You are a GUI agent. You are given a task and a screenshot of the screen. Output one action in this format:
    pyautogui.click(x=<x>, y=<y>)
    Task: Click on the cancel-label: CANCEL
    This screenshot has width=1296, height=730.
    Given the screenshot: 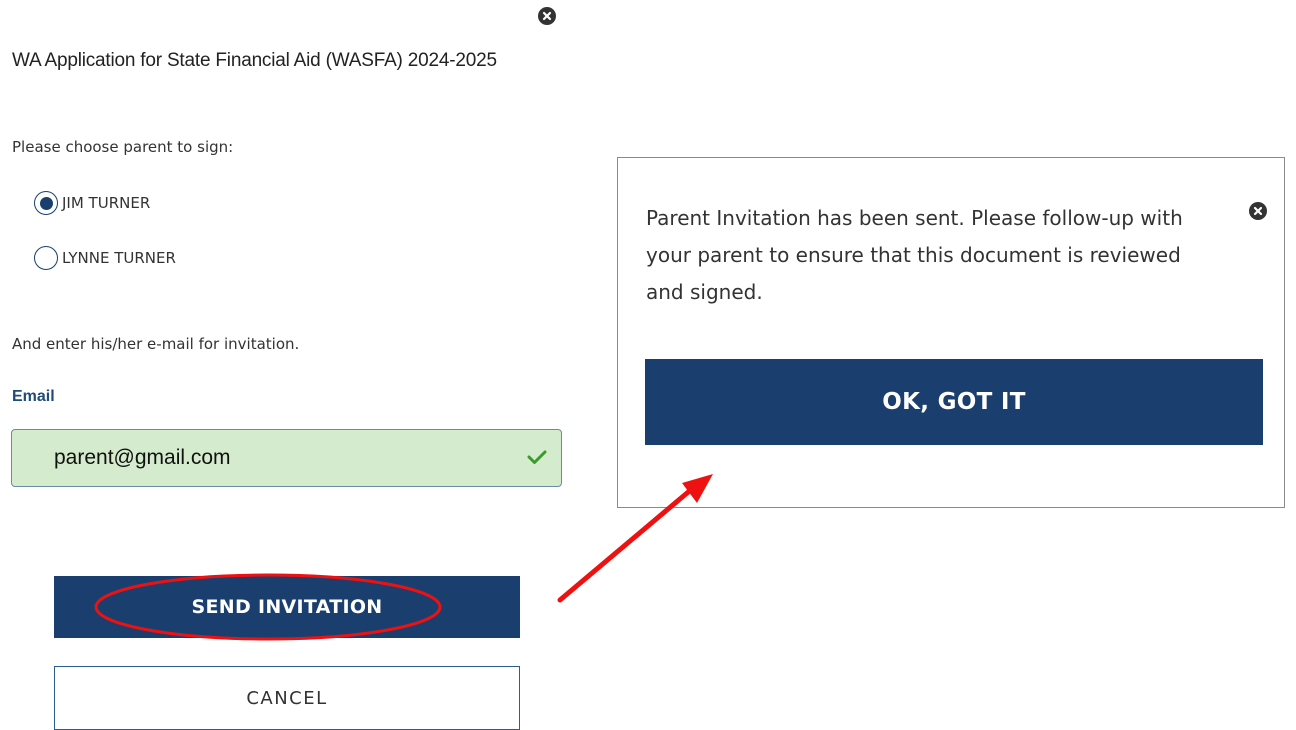 What is the action you would take?
    pyautogui.click(x=287, y=698)
    